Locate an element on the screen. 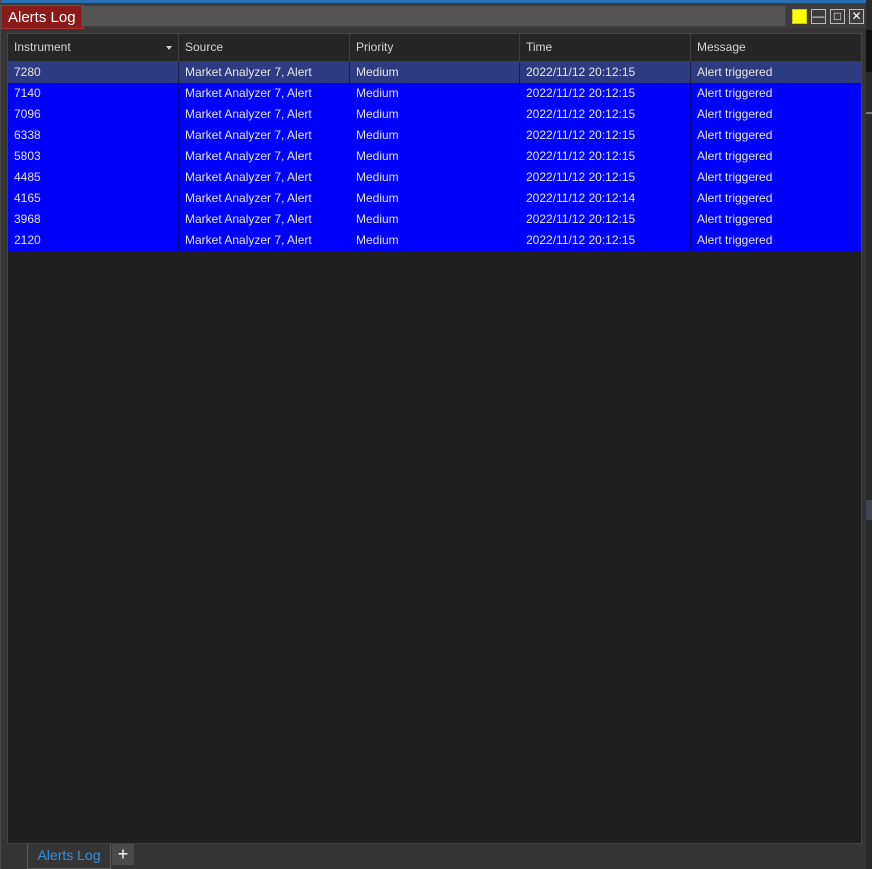 This screenshot has height=869, width=872. column-header-time: Time is located at coordinates (605, 47).